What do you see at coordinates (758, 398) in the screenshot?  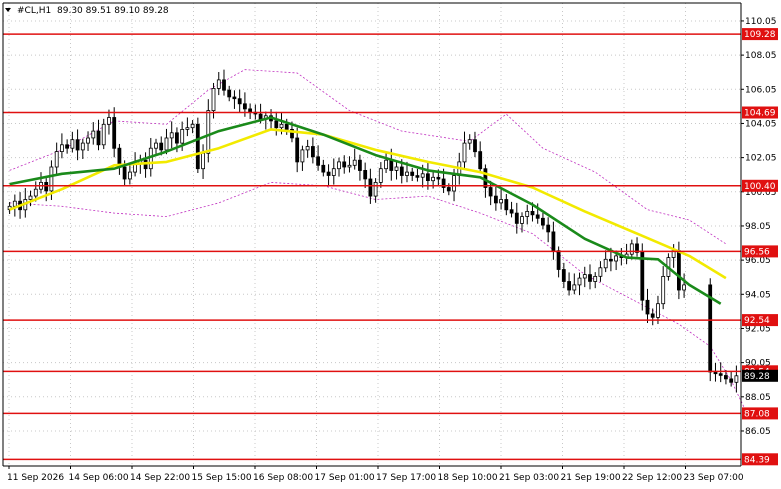 I see `y-tick-label: 88.05` at bounding box center [758, 398].